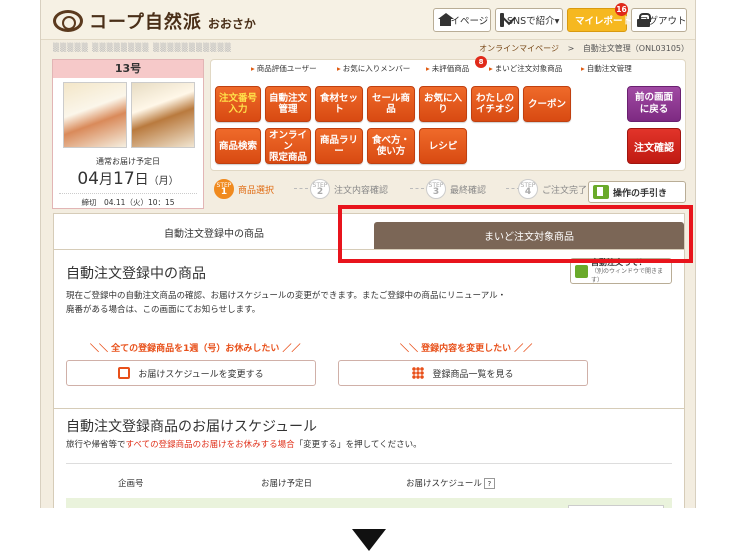 Image resolution: width=750 pixels, height=555 pixels. I want to click on change-schedule-button: お届けスケジュールを変更する, so click(191, 373).